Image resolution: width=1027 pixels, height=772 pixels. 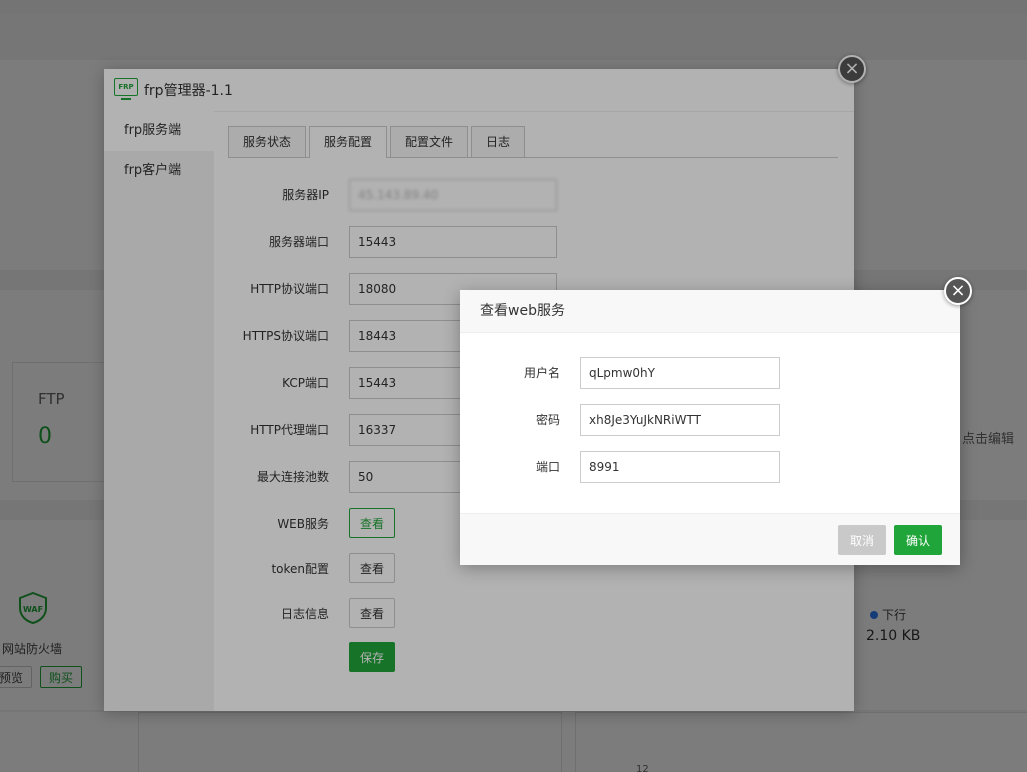 I want to click on port-row: 端口, so click(x=710, y=467).